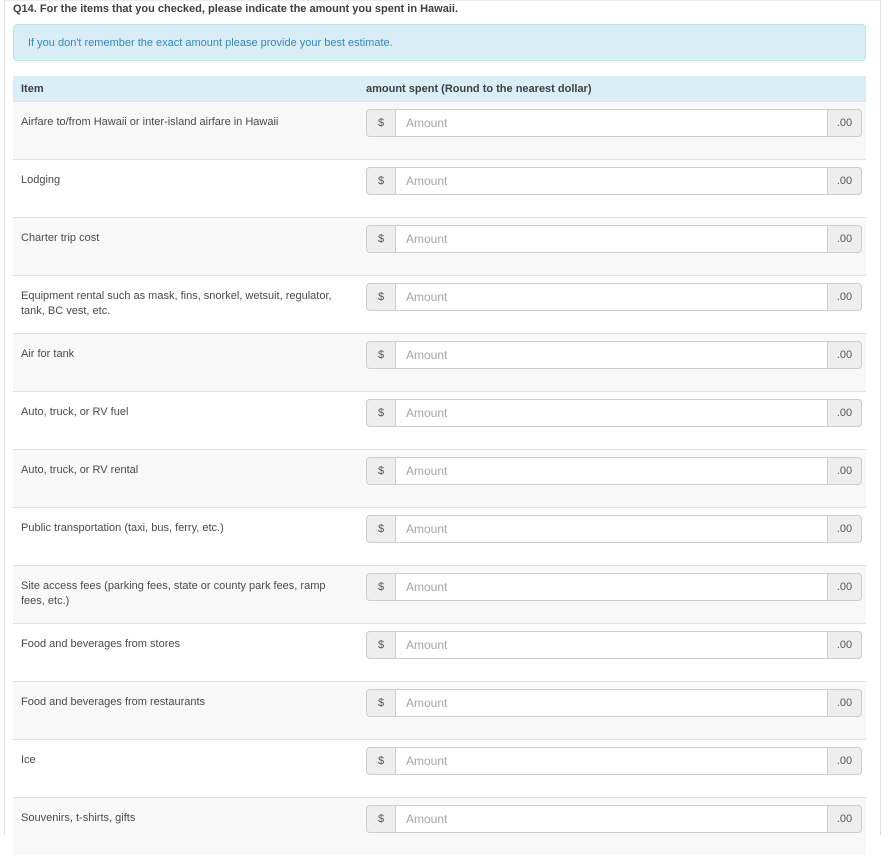 The height and width of the screenshot is (855, 889). I want to click on item-label: Ice, so click(28, 760).